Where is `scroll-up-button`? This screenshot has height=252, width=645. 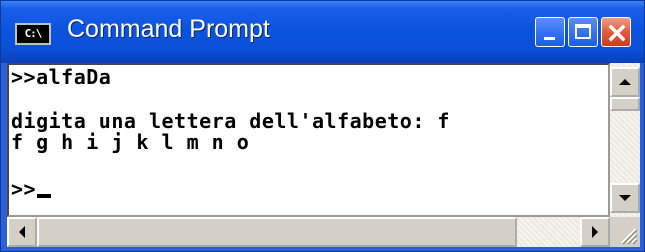 scroll-up-button is located at coordinates (625, 82).